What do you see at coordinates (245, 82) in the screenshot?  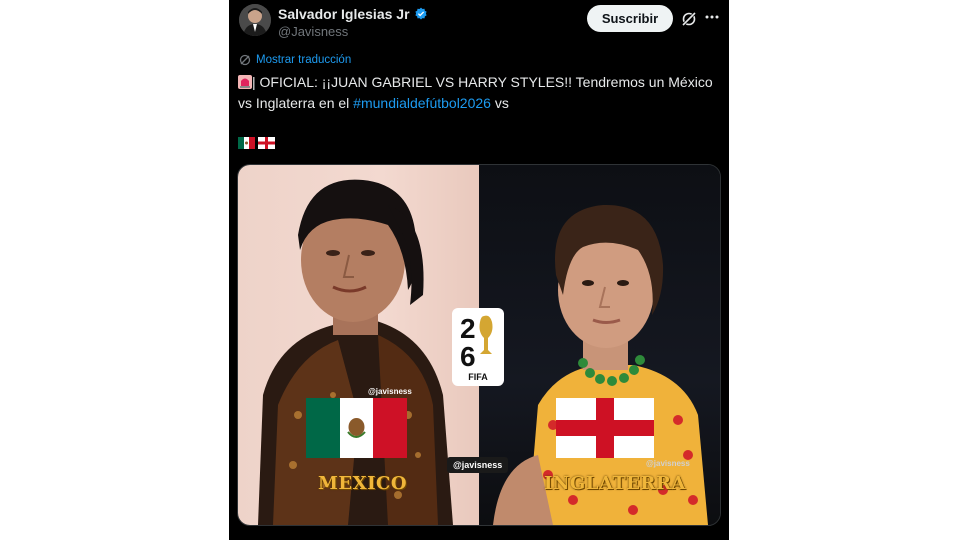 I see `siren-emoji-icon` at bounding box center [245, 82].